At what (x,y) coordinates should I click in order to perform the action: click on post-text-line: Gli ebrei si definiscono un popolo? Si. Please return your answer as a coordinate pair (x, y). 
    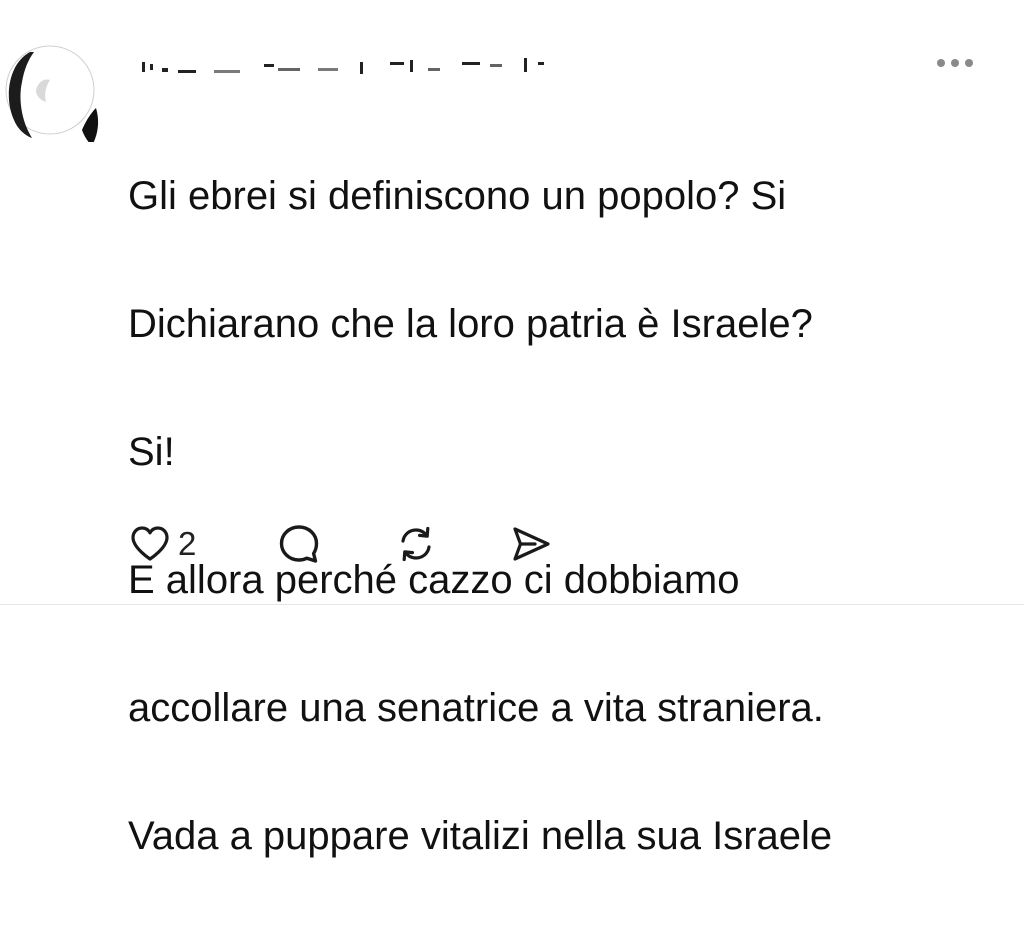
    Looking at the image, I should click on (457, 196).